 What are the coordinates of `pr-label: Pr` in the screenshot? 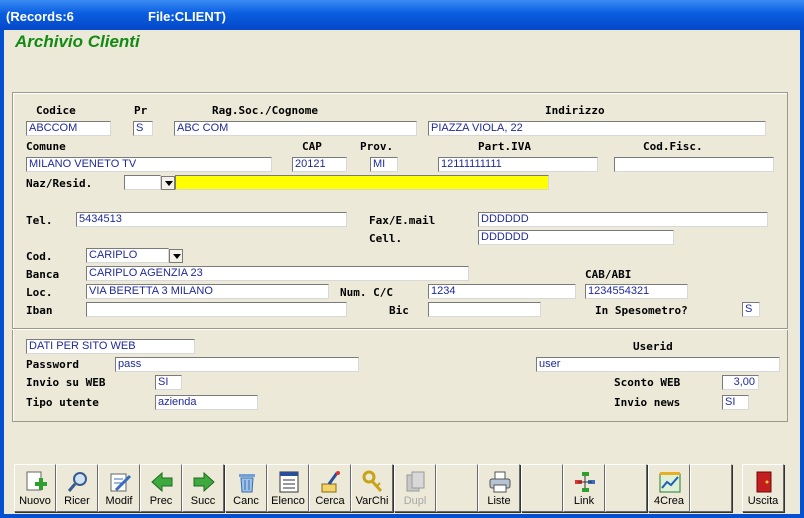 It's located at (141, 110).